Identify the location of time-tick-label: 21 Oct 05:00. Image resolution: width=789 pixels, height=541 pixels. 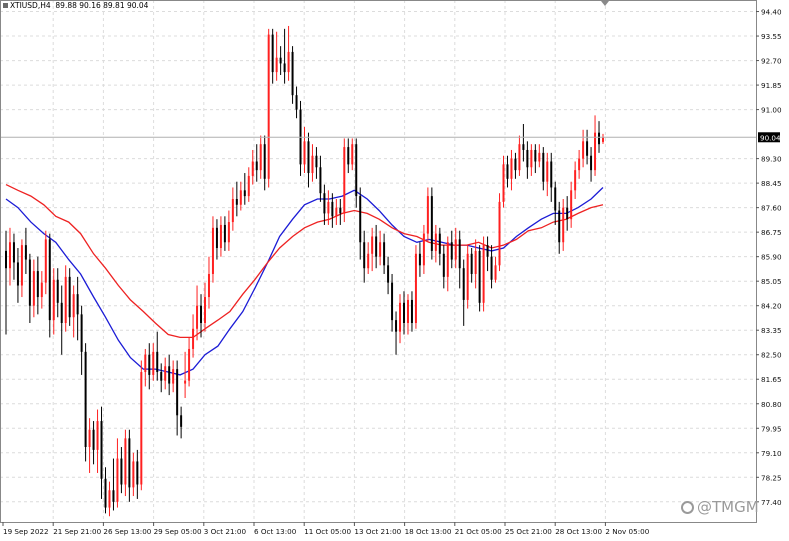
(478, 531).